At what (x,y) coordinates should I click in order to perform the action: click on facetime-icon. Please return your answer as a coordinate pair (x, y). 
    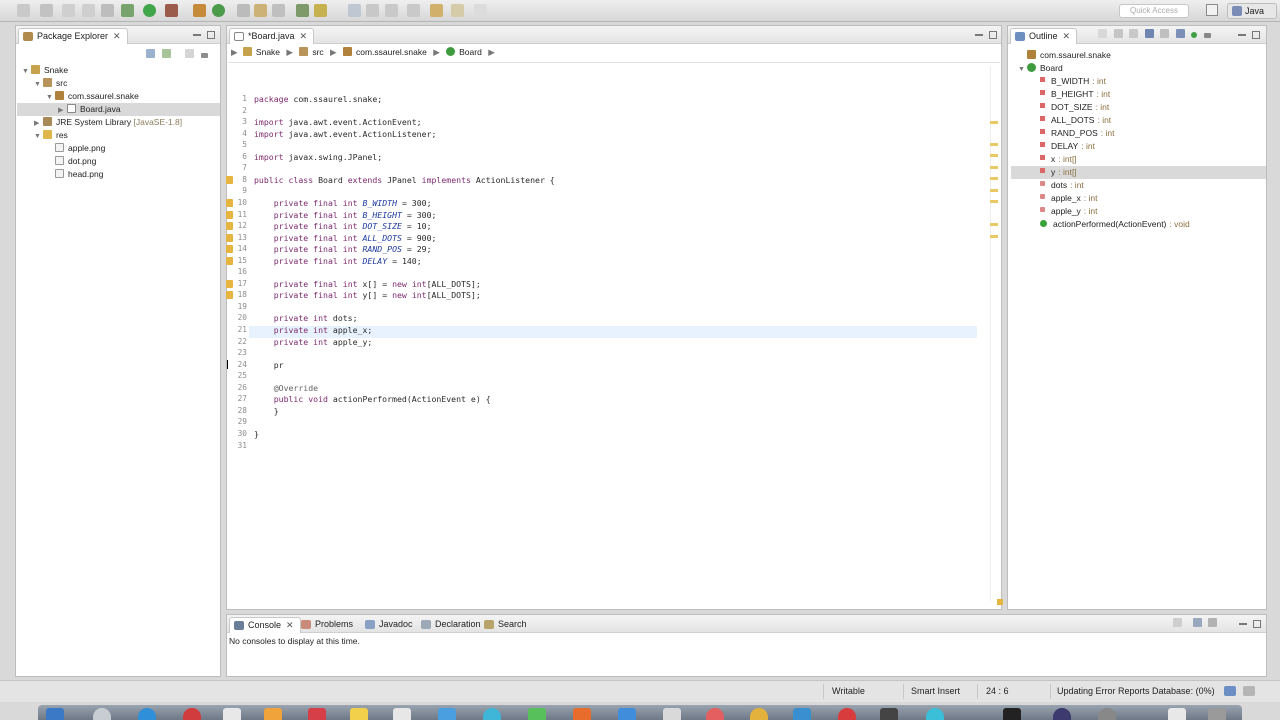
    Looking at the image, I should click on (537, 714).